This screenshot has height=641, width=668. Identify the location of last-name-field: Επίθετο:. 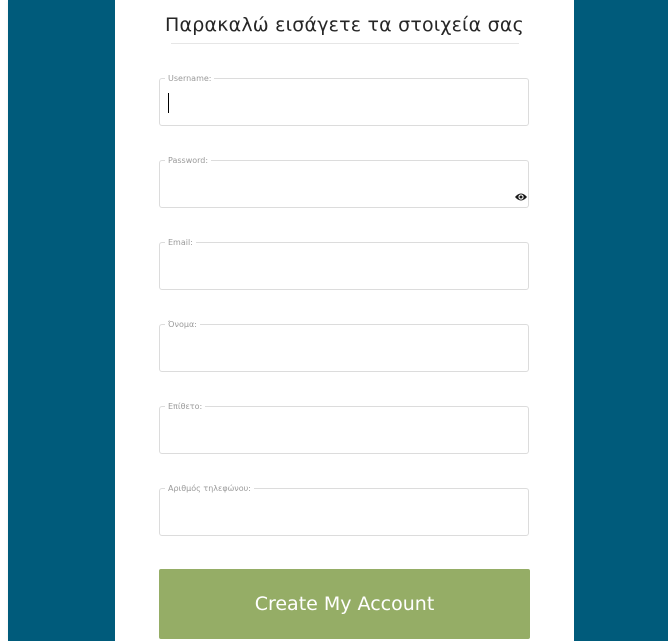
(344, 427).